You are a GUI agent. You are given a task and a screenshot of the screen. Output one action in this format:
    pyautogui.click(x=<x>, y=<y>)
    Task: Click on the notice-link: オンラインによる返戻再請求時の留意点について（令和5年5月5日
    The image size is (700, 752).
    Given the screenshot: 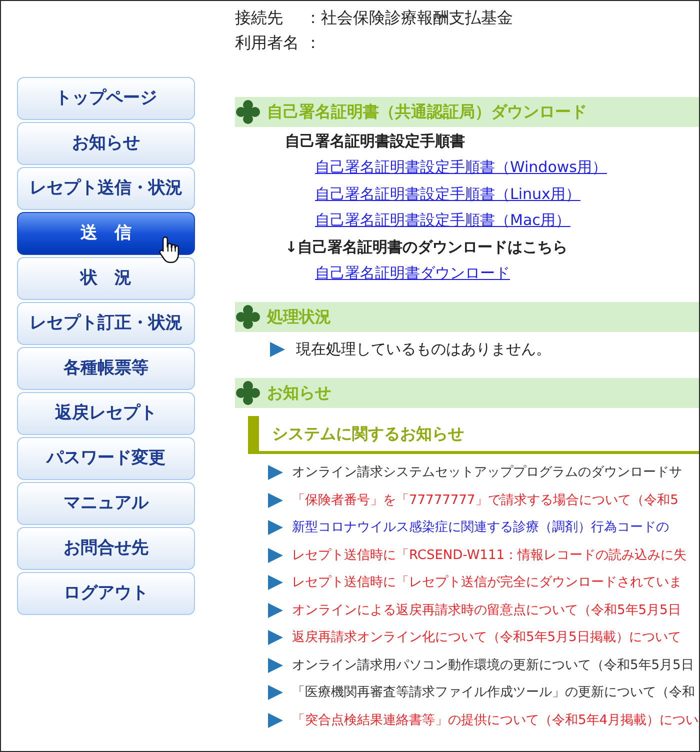 What is the action you would take?
    pyautogui.click(x=486, y=610)
    